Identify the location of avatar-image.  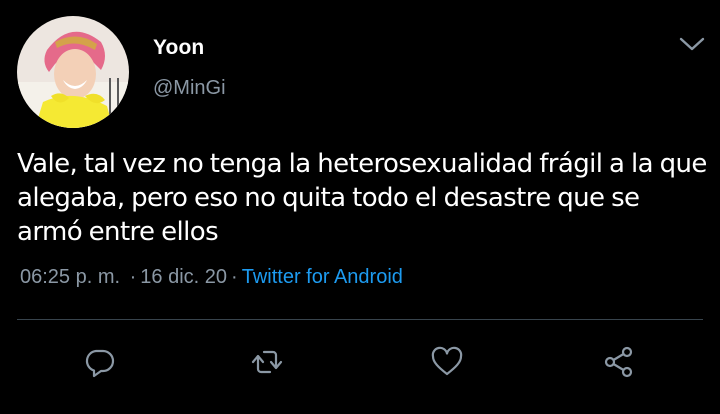
(73, 72).